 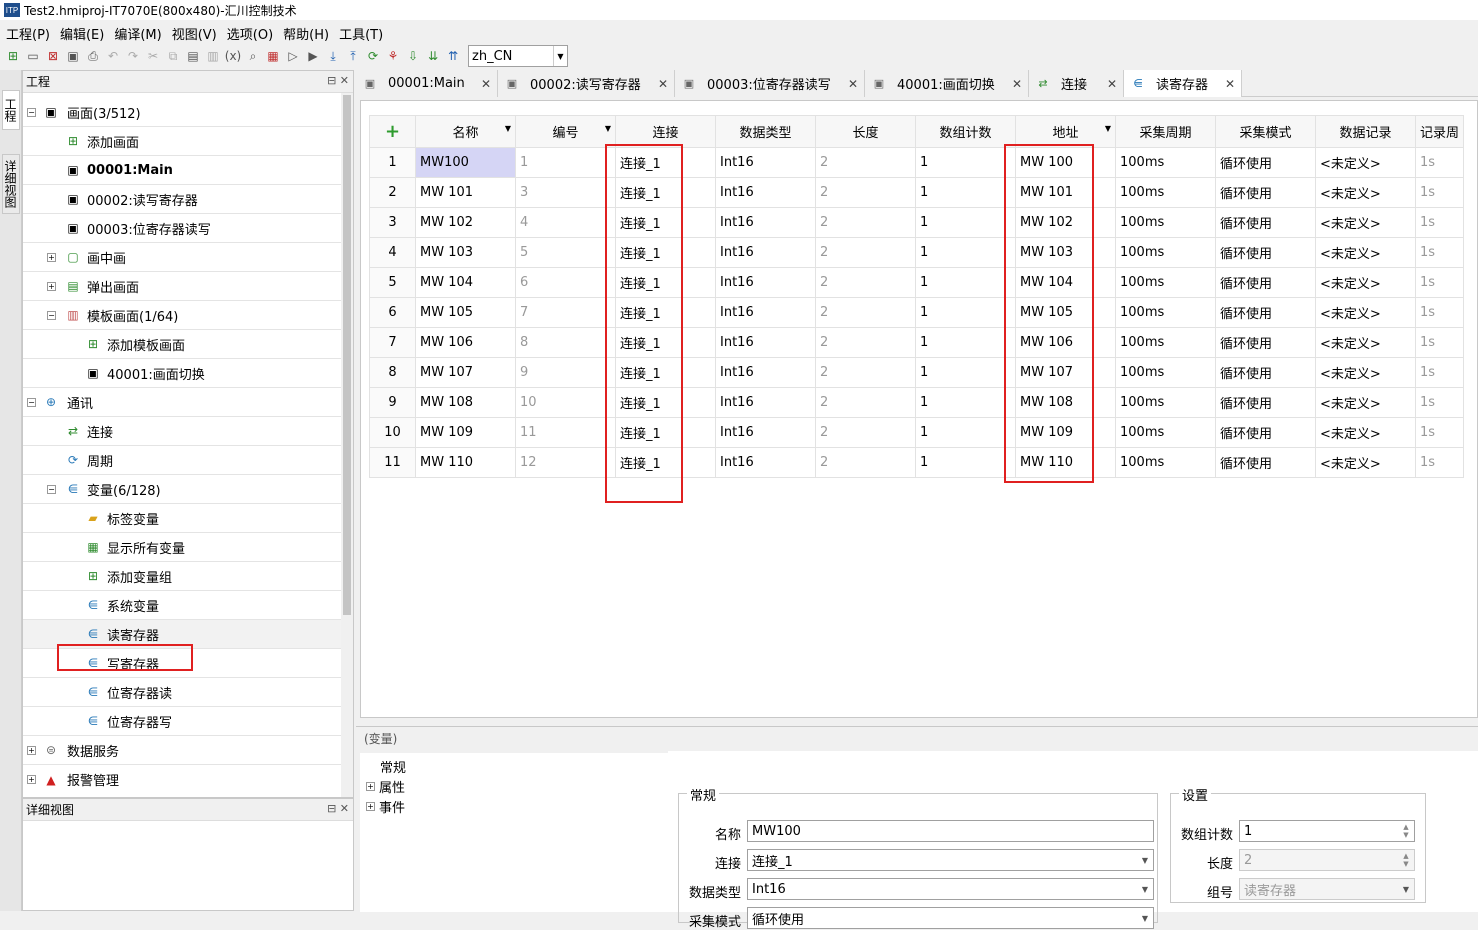 What do you see at coordinates (565, 402) in the screenshot?
I see `number-cell: 10` at bounding box center [565, 402].